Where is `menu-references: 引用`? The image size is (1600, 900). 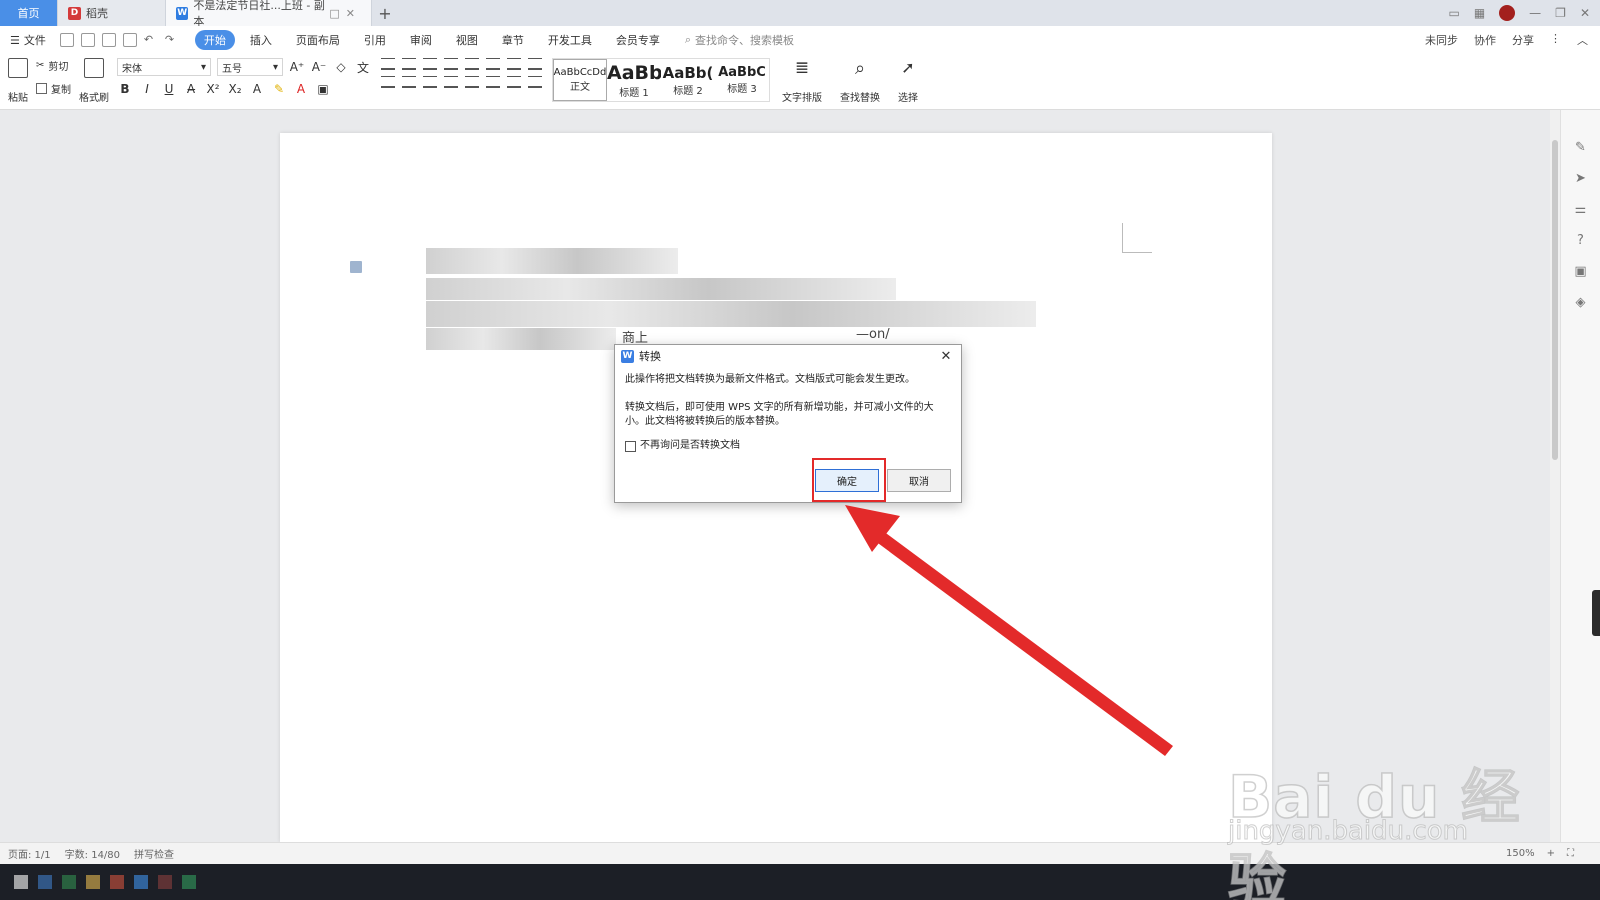
menu-references: 引用 is located at coordinates (375, 40).